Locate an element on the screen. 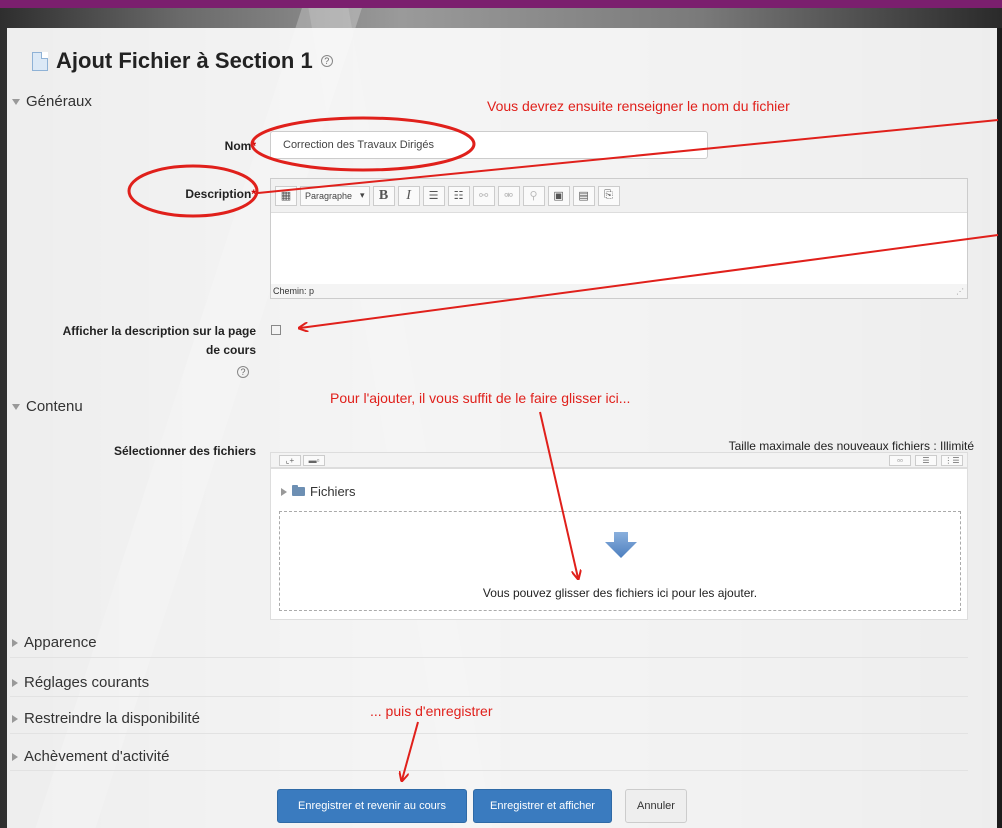 The width and height of the screenshot is (1002, 828). name-highlight-ellipse is located at coordinates (363, 144).